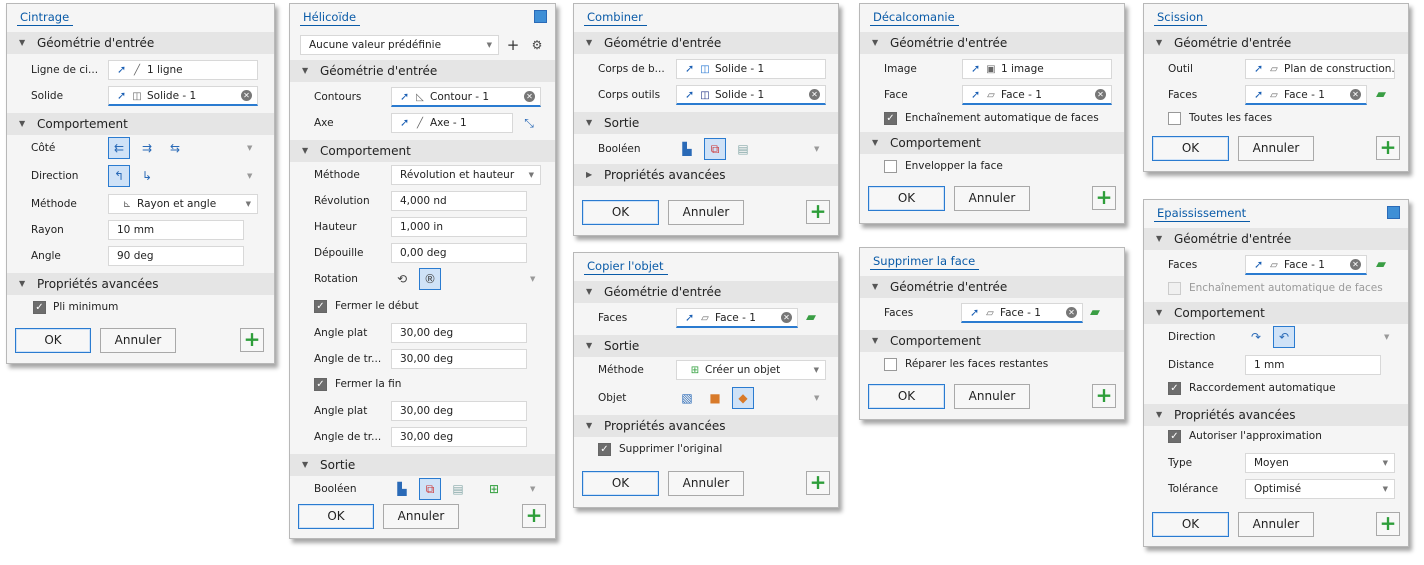 The width and height of the screenshot is (1424, 565). Describe the element at coordinates (119, 176) in the screenshot. I see `direction-1-icon: ↰` at that location.